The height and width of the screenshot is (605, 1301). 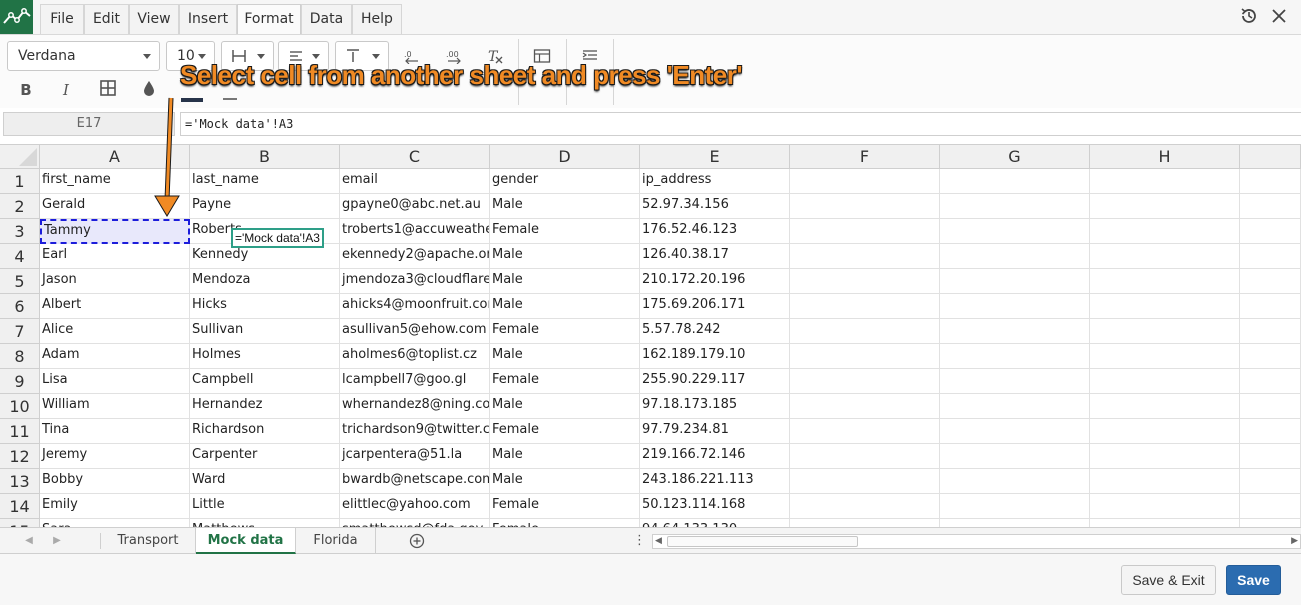 What do you see at coordinates (115, 523) in the screenshot?
I see `table-cell: Sara` at bounding box center [115, 523].